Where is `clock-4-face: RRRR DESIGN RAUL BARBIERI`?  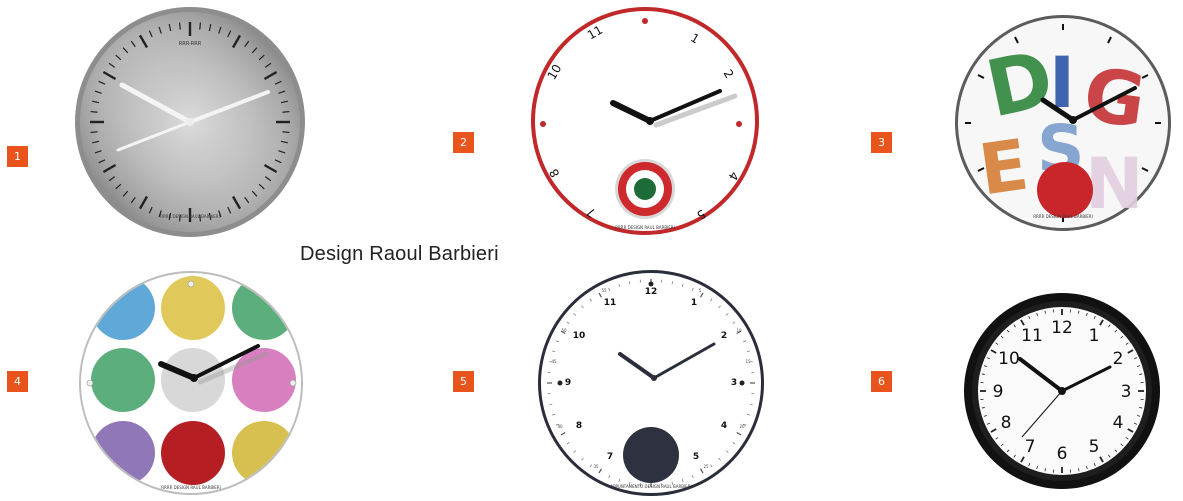
clock-4-face: RRRR DESIGN RAUL BARBIERI is located at coordinates (191, 383).